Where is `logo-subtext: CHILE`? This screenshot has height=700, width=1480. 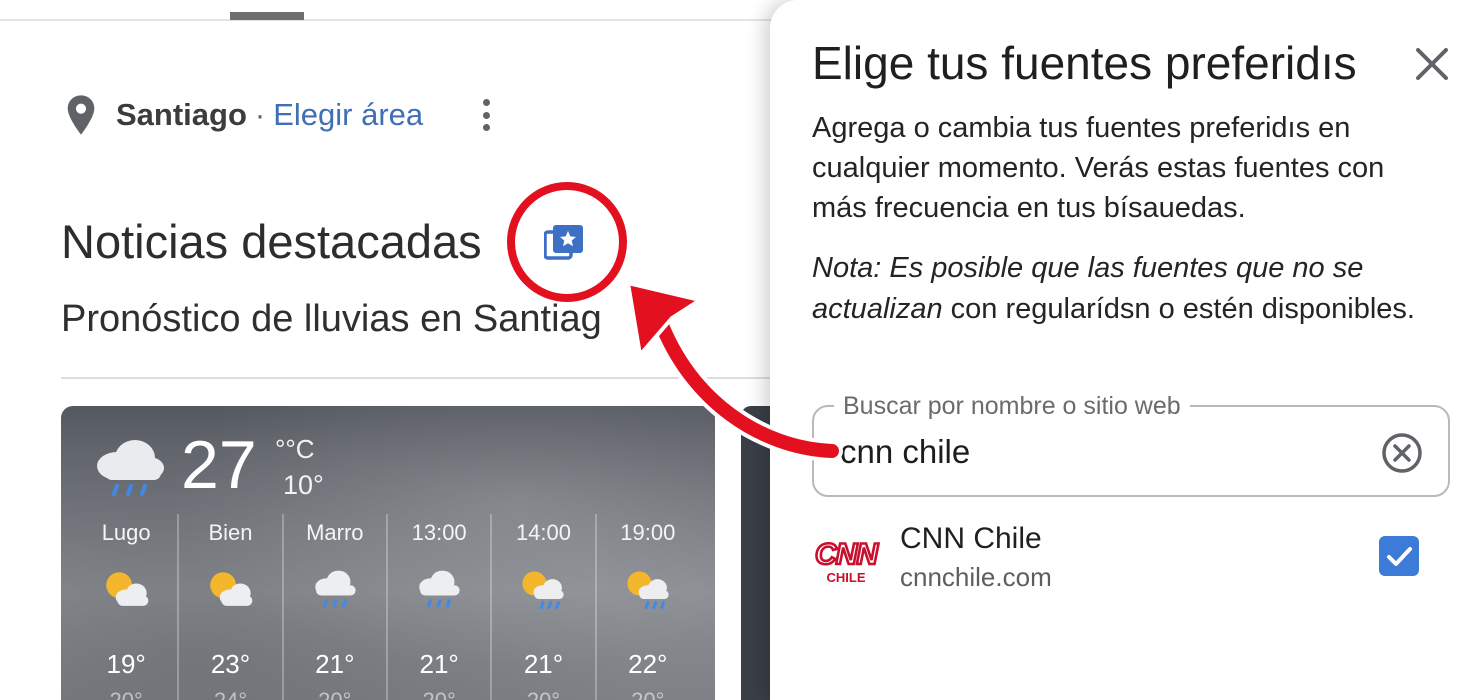
logo-subtext: CHILE is located at coordinates (846, 577).